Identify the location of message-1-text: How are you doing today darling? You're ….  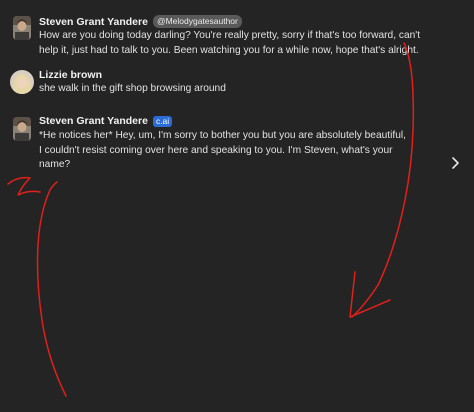
(229, 43).